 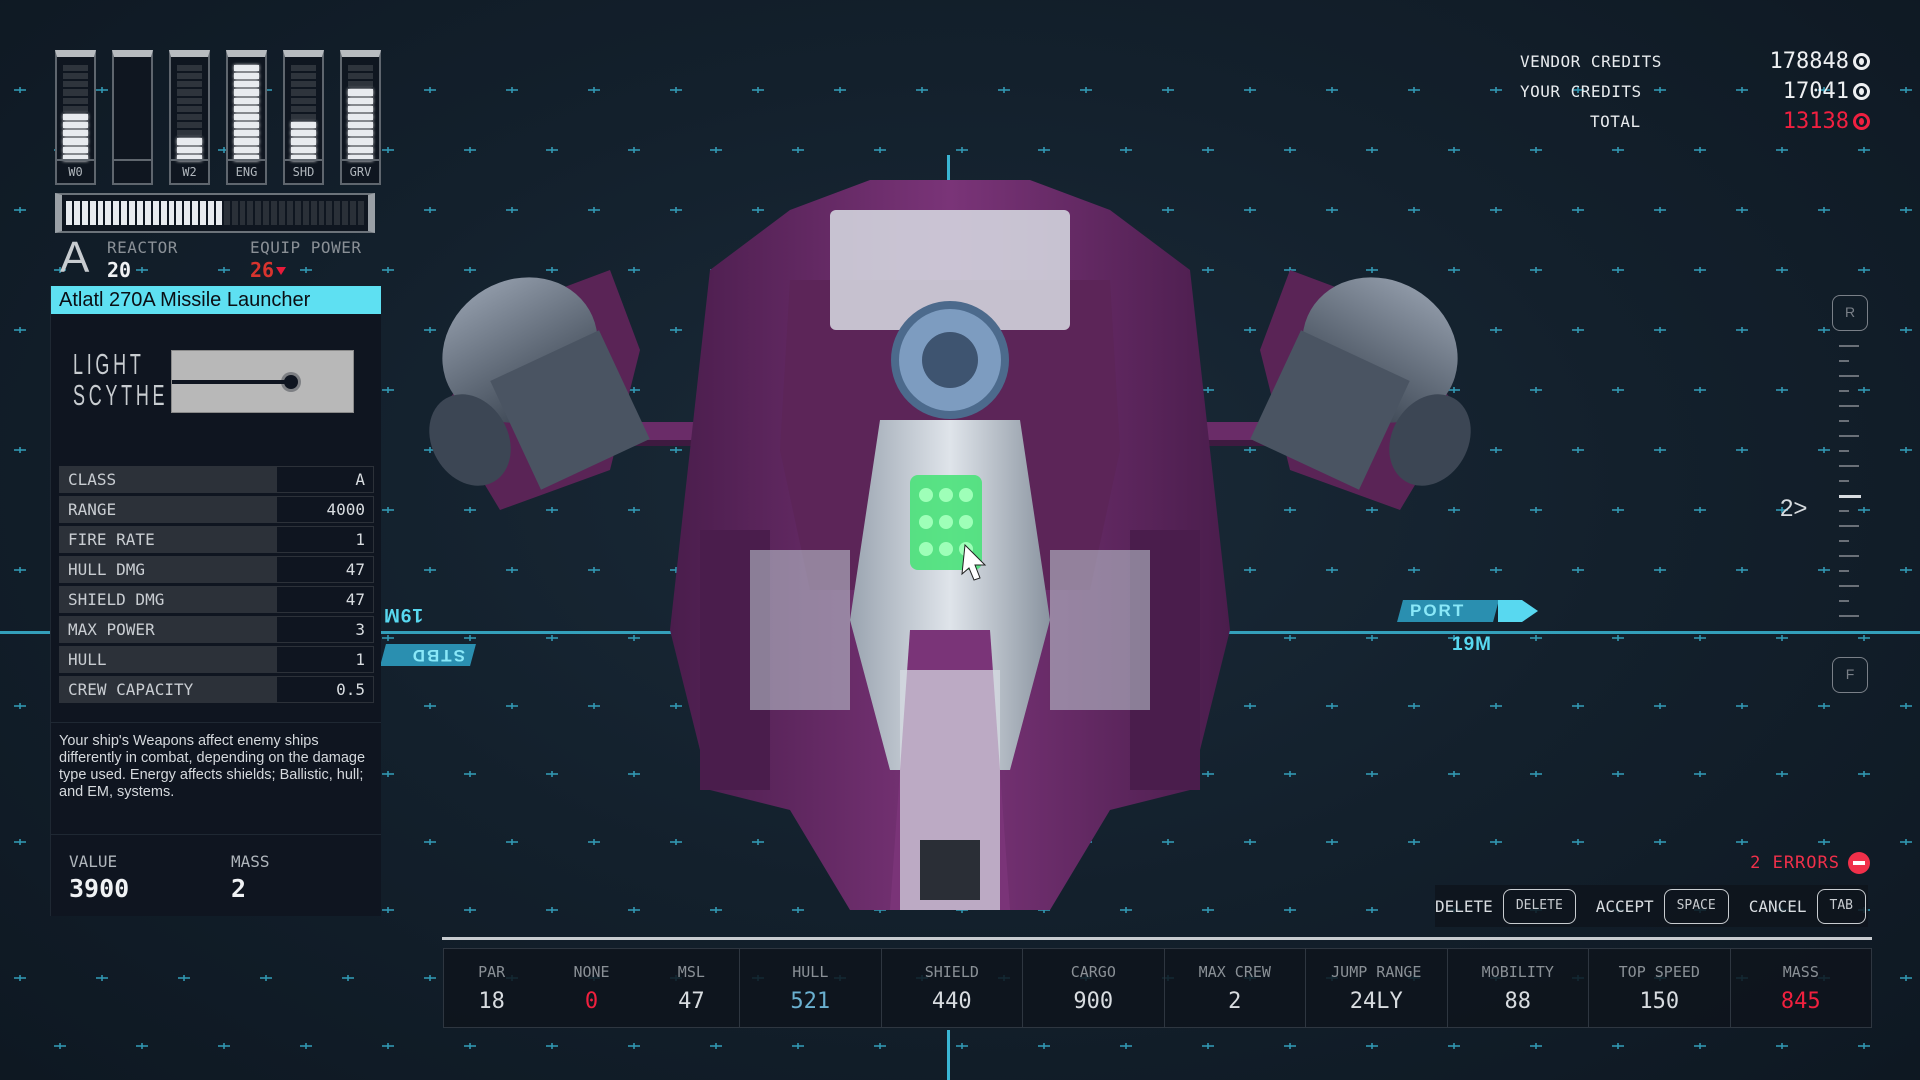 What do you see at coordinates (428, 655) in the screenshot?
I see `stbd-indicator: STBD` at bounding box center [428, 655].